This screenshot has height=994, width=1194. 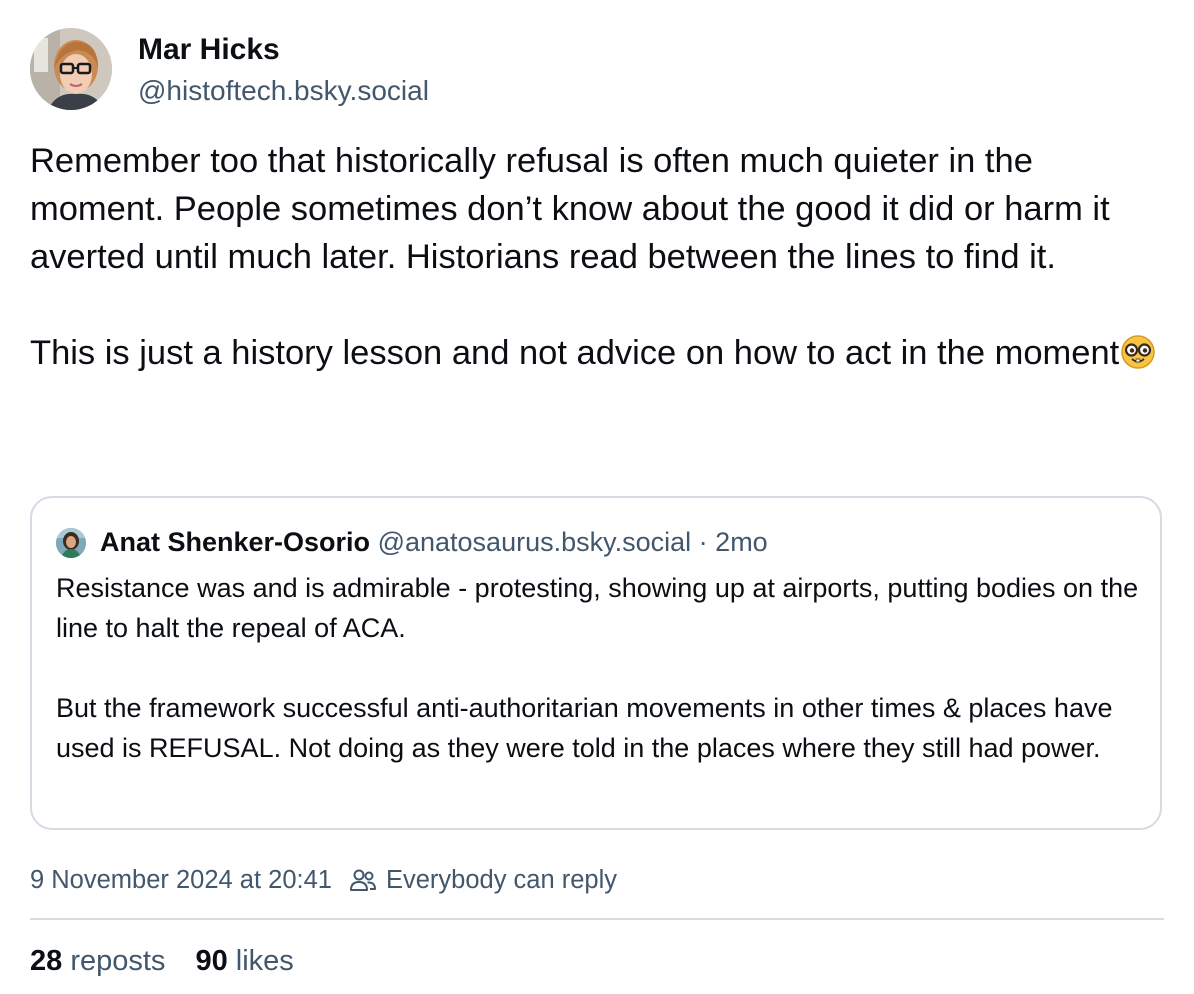 I want to click on author-avatar, so click(x=71, y=69).